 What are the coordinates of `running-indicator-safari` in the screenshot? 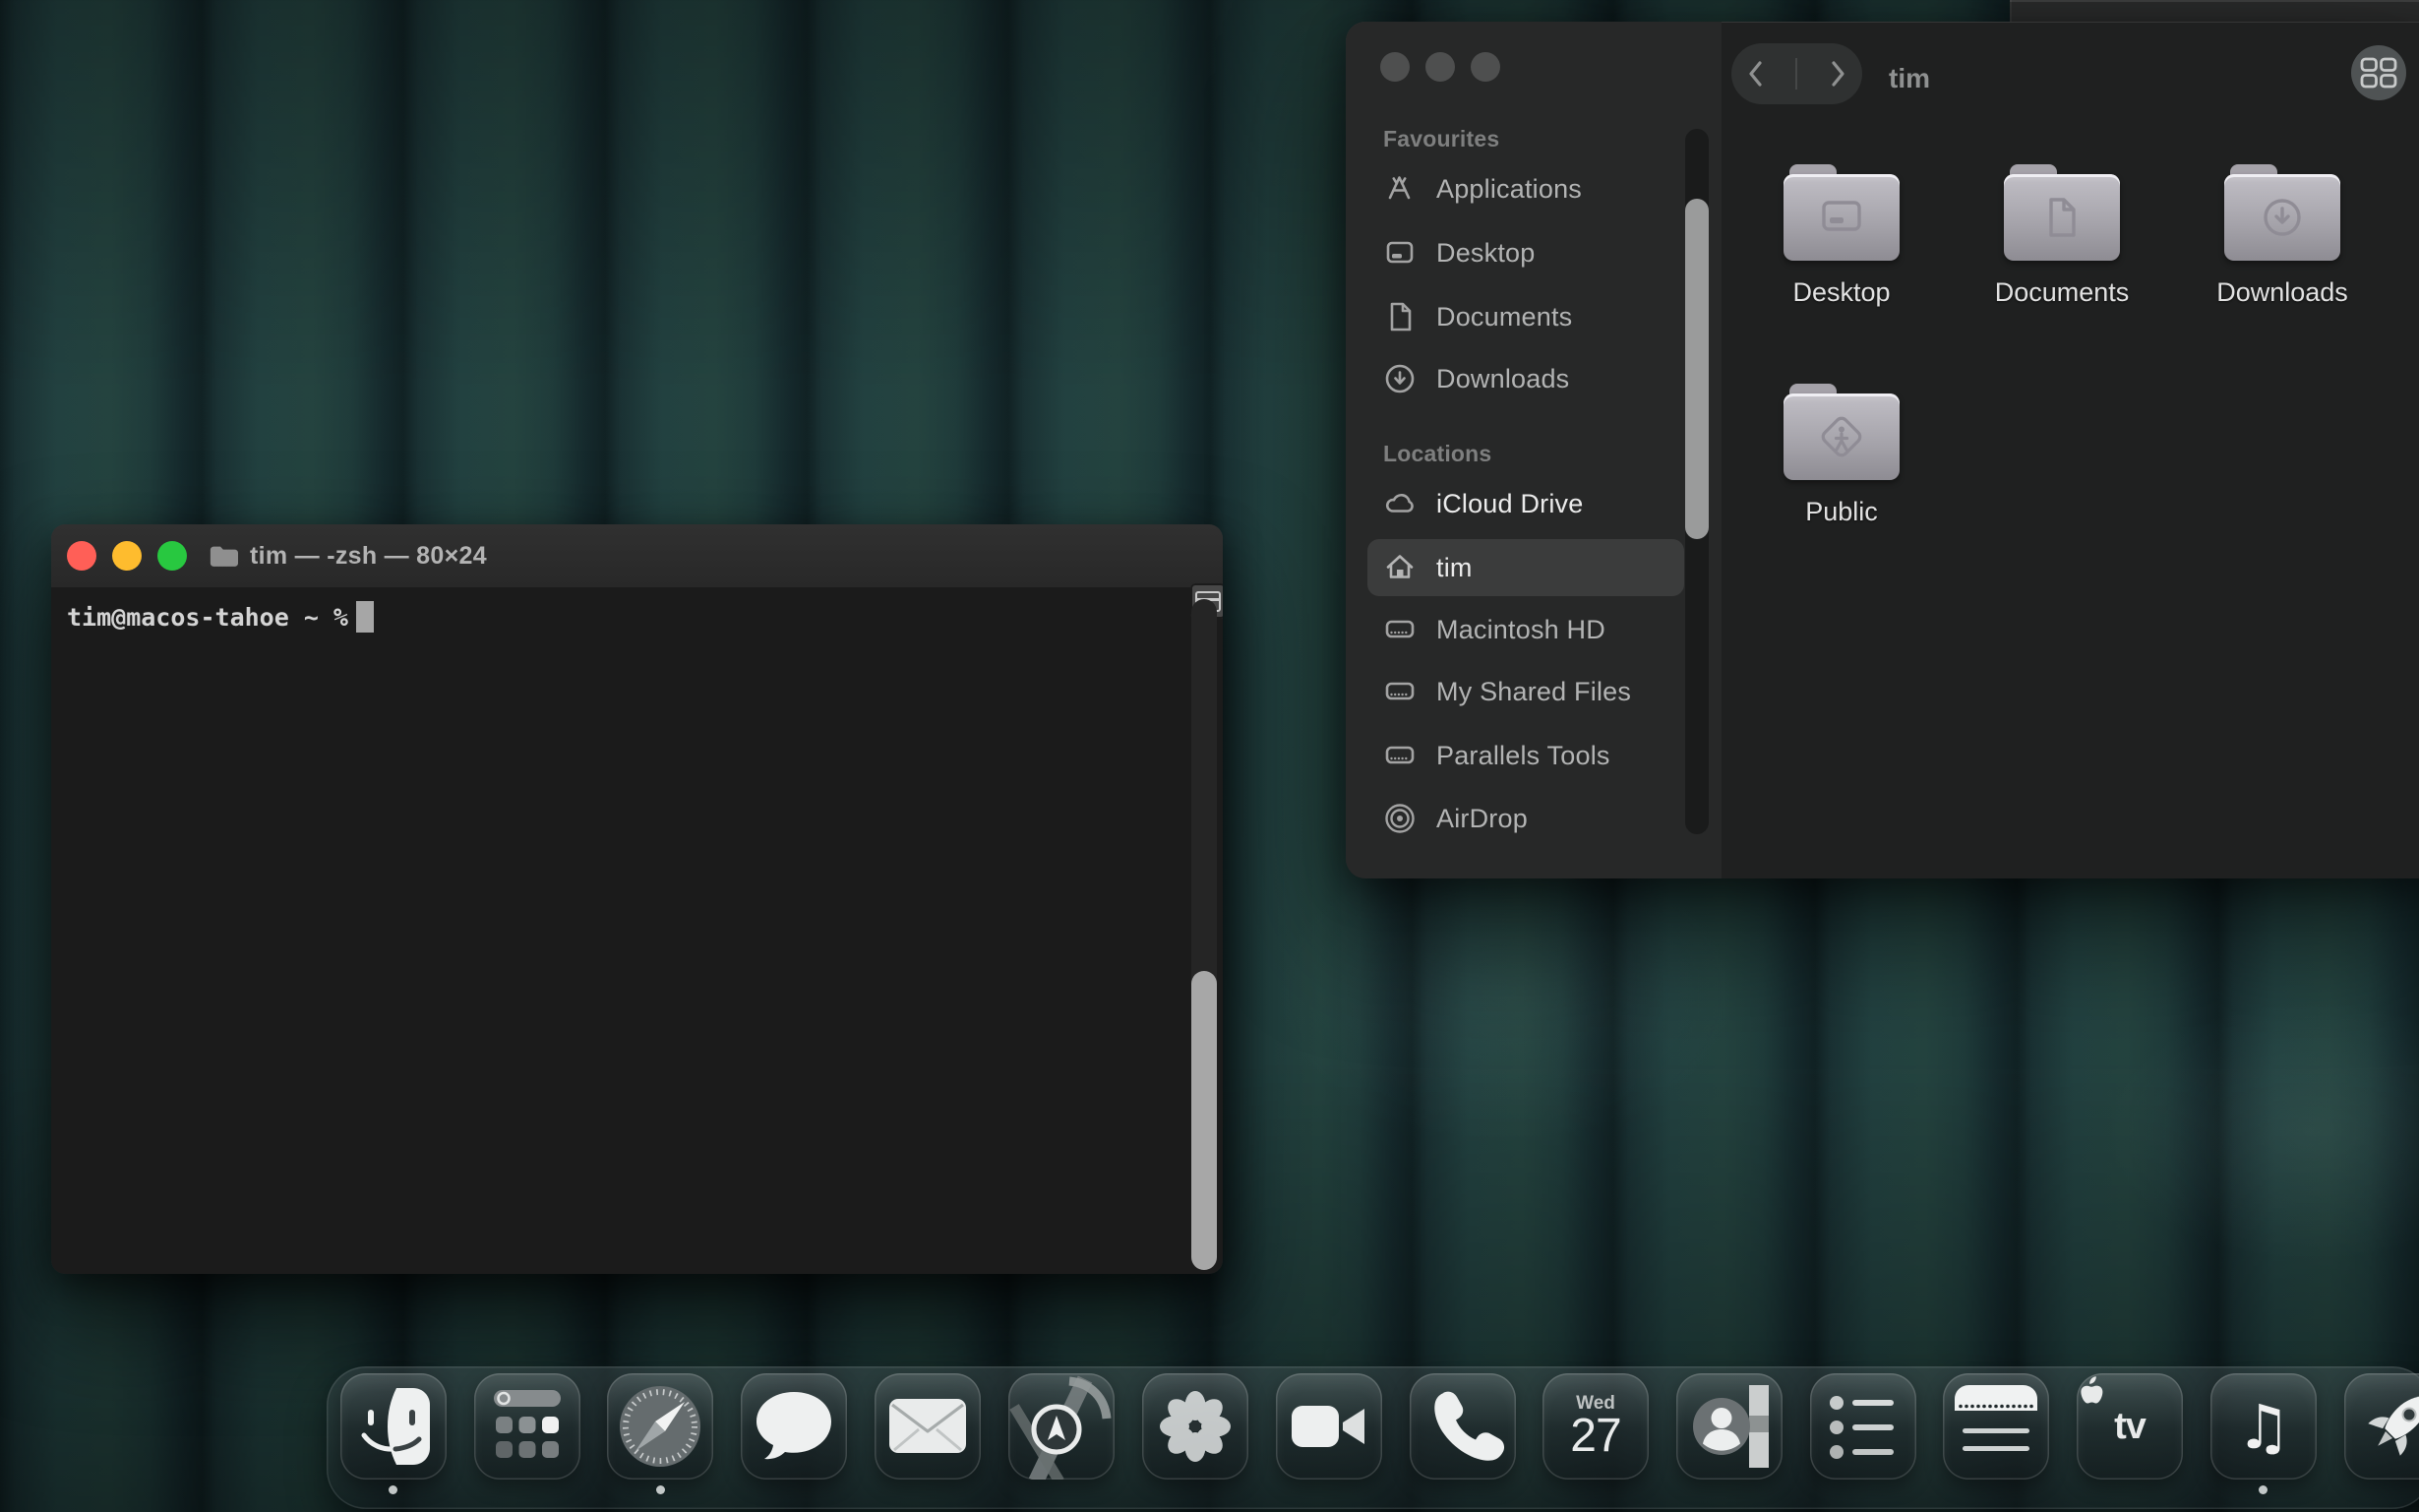 It's located at (660, 1490).